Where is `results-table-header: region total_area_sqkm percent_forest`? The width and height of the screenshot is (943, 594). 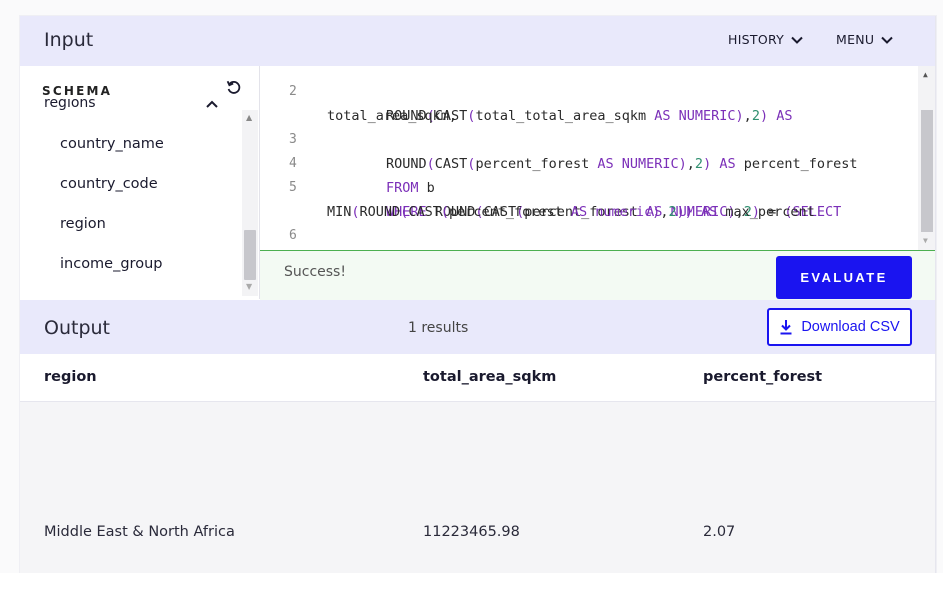
results-table-header: region total_area_sqkm percent_forest is located at coordinates (477, 378).